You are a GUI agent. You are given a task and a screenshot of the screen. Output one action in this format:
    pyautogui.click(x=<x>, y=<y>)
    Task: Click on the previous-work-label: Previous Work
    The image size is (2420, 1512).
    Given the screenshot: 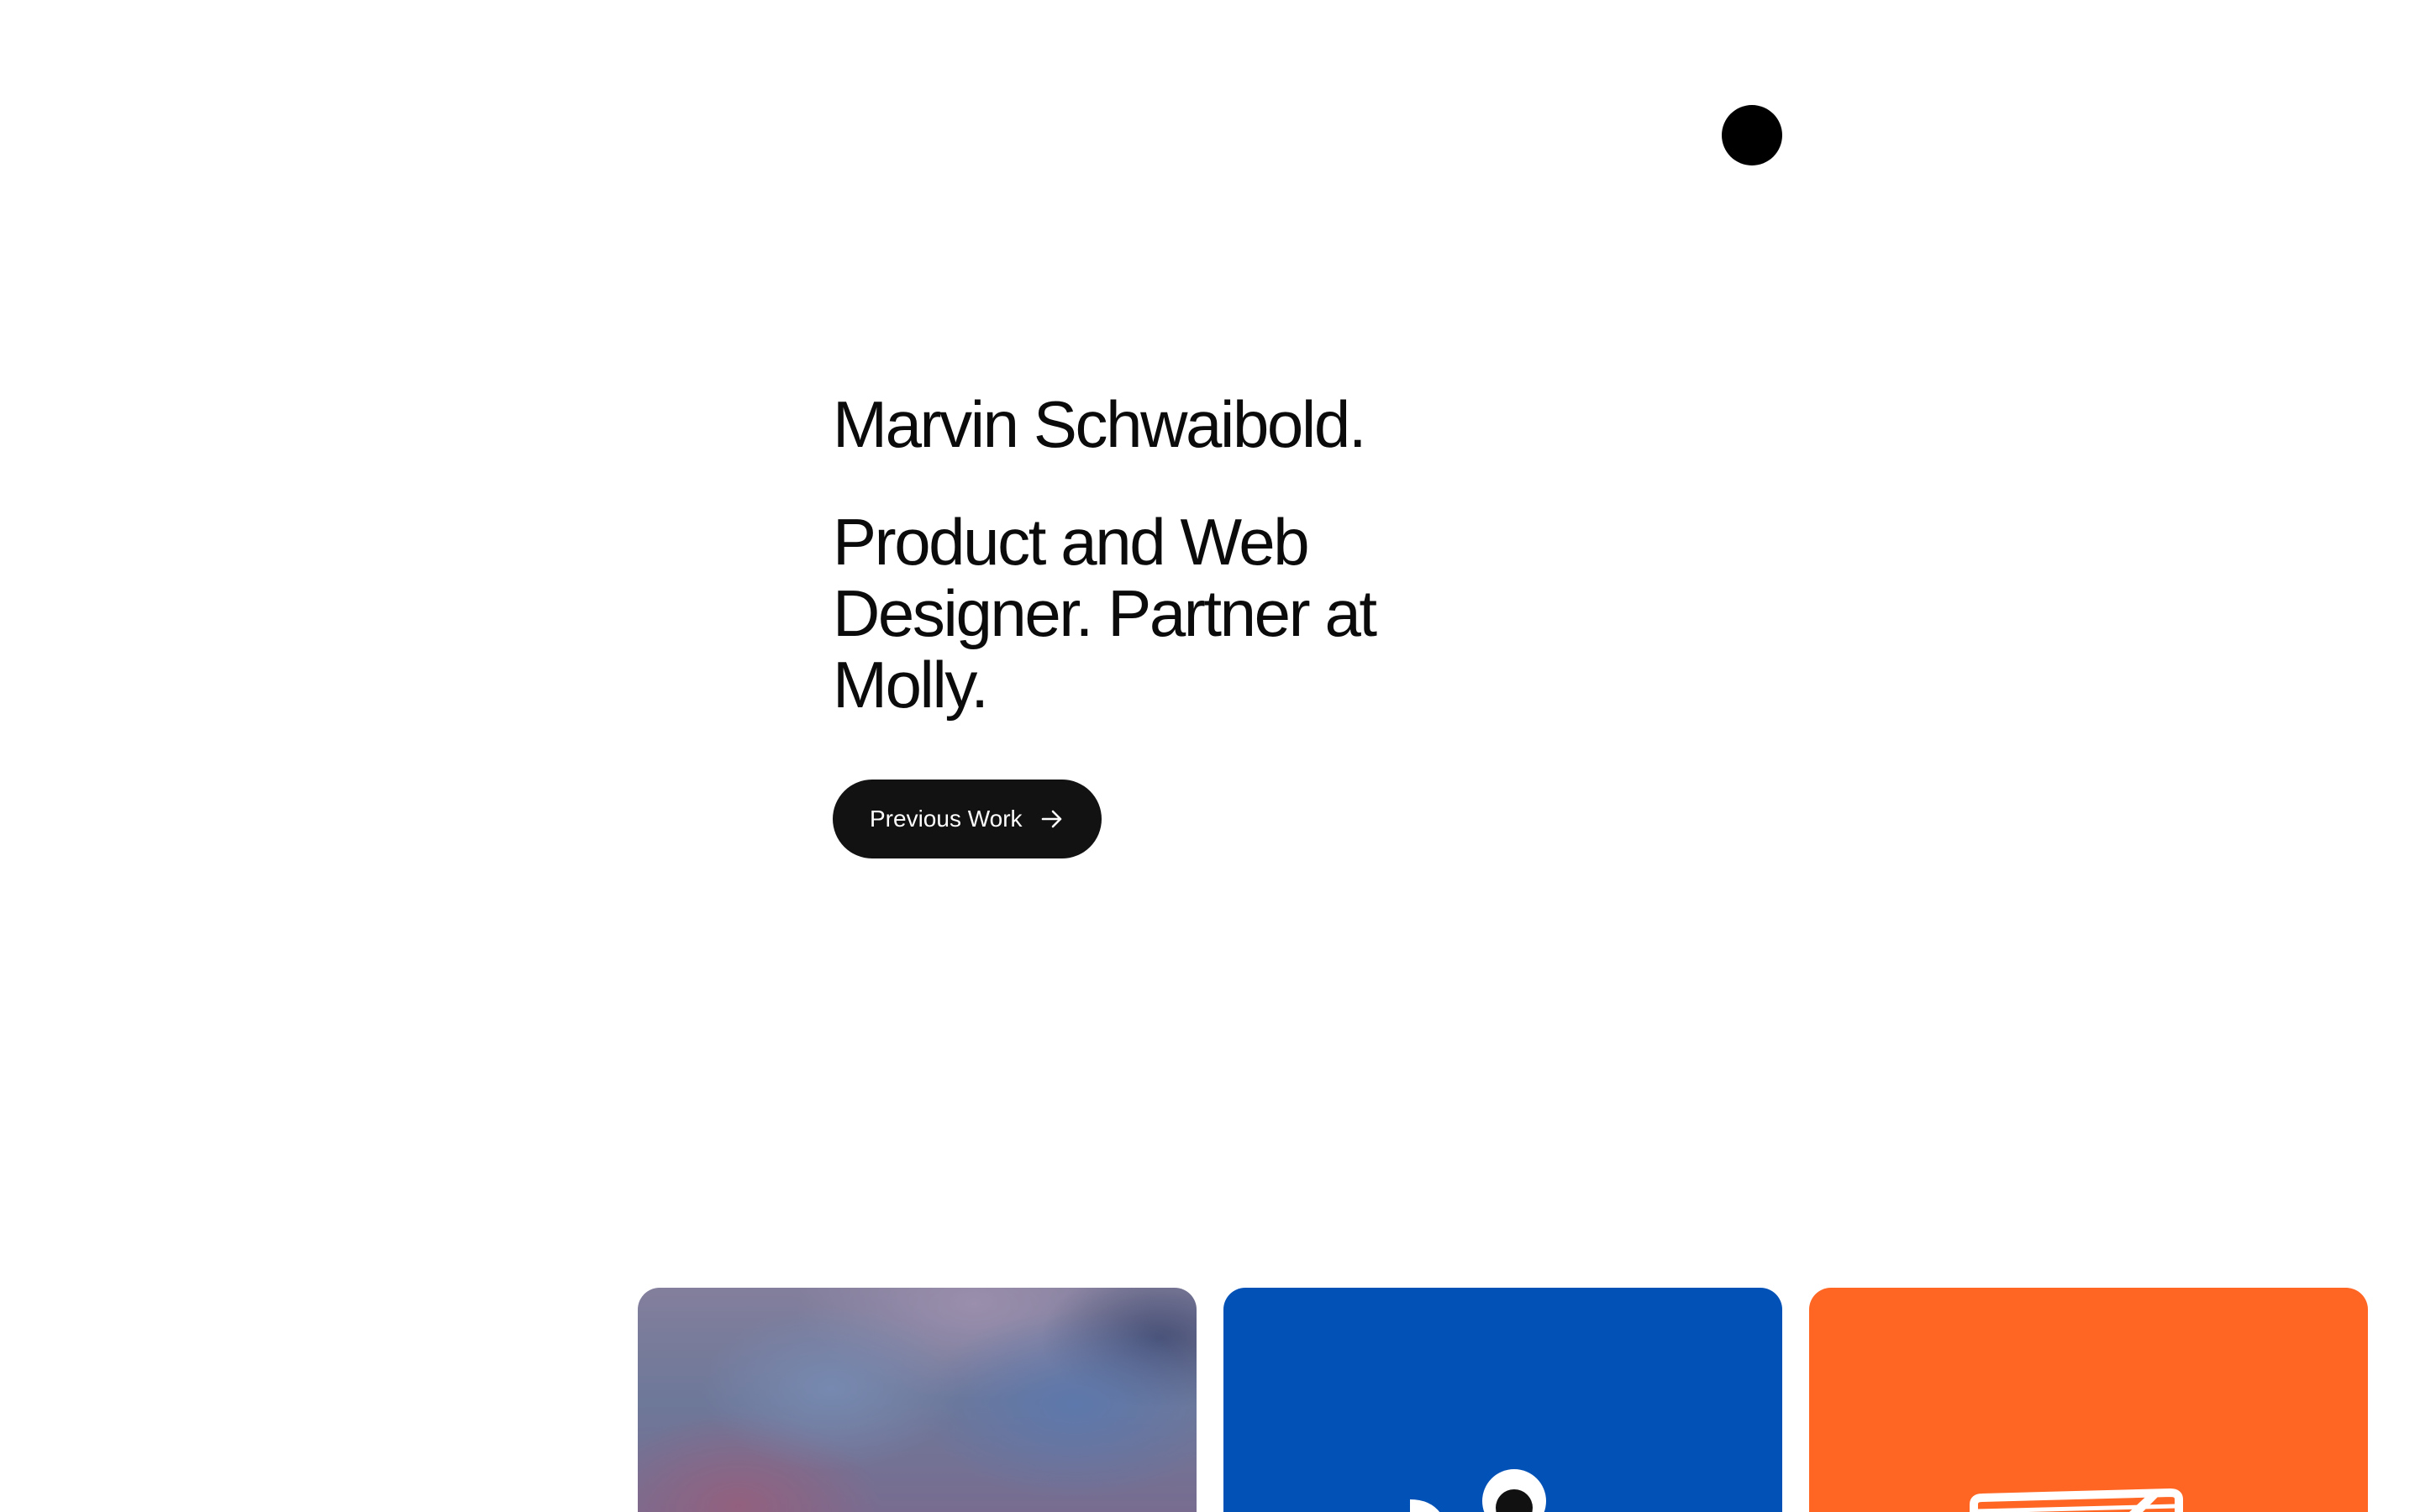 What is the action you would take?
    pyautogui.click(x=946, y=819)
    